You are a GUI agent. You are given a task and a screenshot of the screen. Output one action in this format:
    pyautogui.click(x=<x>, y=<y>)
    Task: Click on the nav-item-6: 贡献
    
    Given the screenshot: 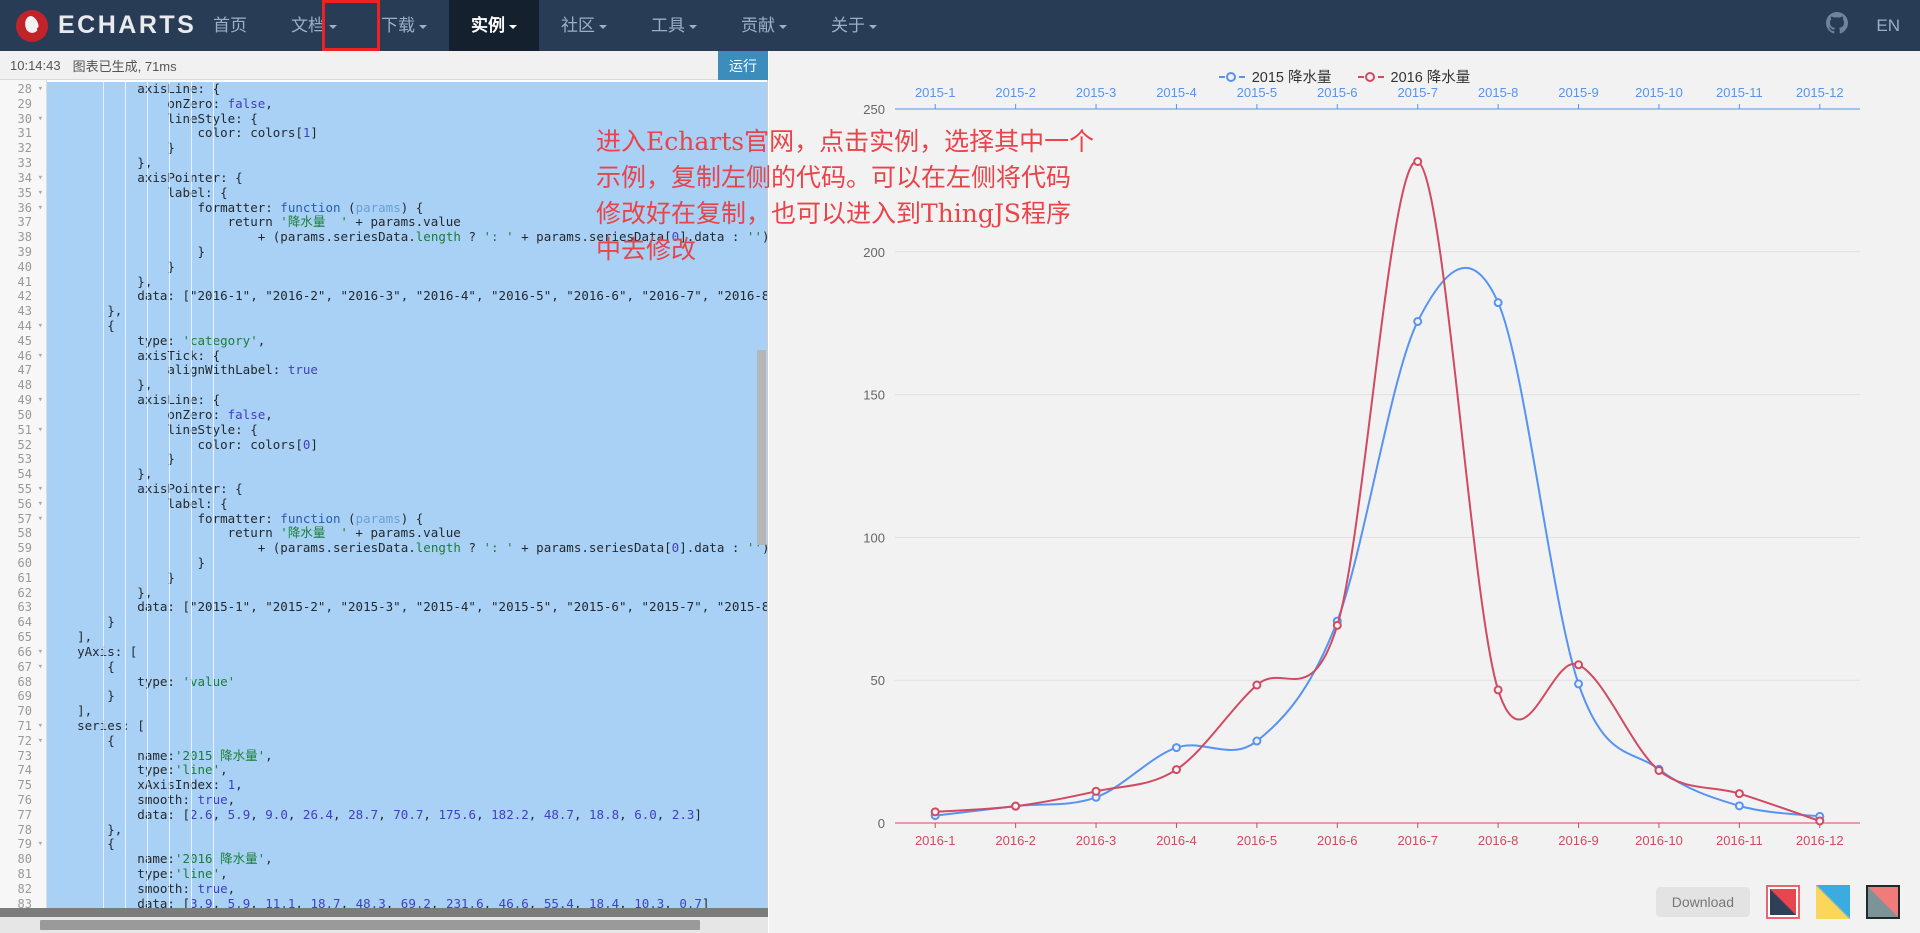 What is the action you would take?
    pyautogui.click(x=764, y=25)
    